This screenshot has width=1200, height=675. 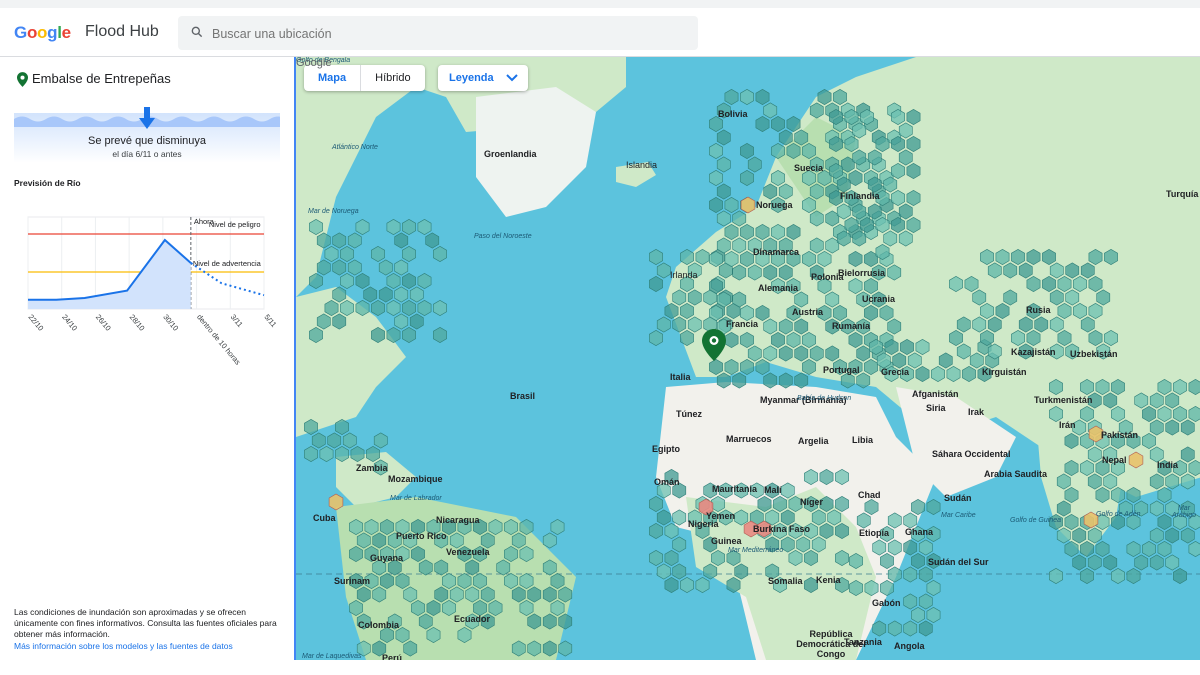 I want to click on sea-label: Mar de Noruega, so click(x=333, y=211).